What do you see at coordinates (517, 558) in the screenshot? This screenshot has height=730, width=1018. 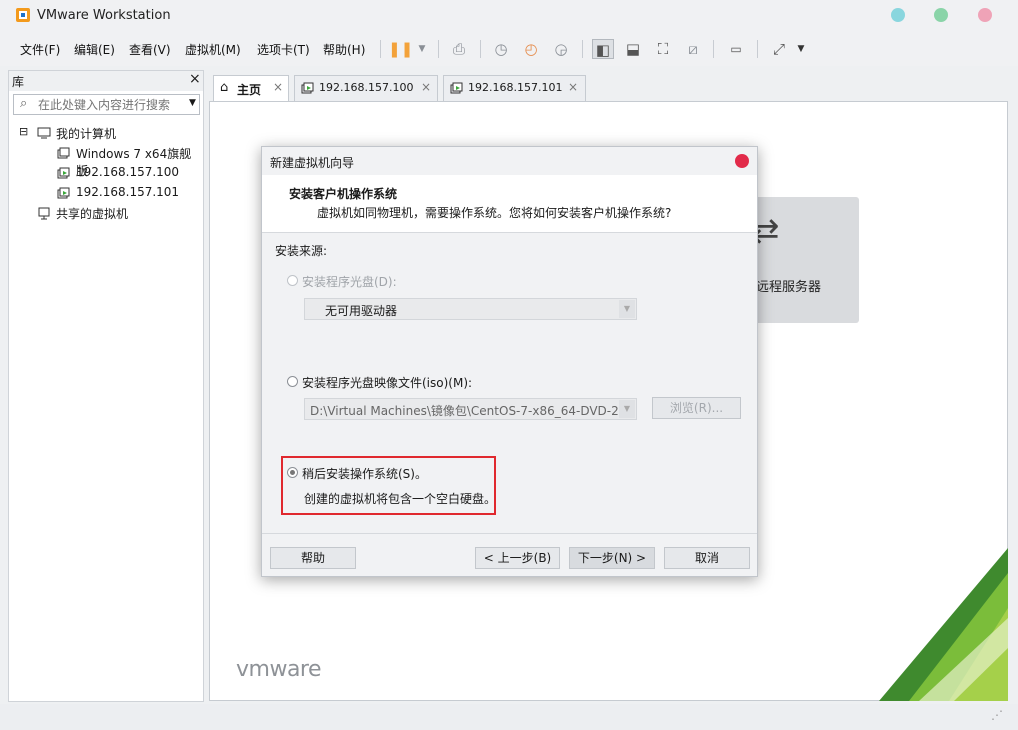 I see `back-button: < 上一步(B)` at bounding box center [517, 558].